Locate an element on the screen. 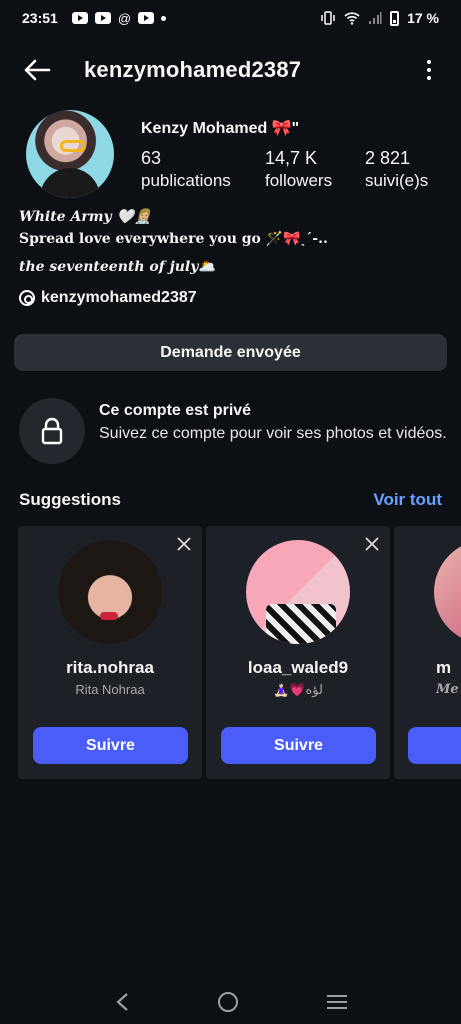  suggestion-card: loaa_waled9 🧘🏻‍♀️💗لؤه Suivre is located at coordinates (298, 652).